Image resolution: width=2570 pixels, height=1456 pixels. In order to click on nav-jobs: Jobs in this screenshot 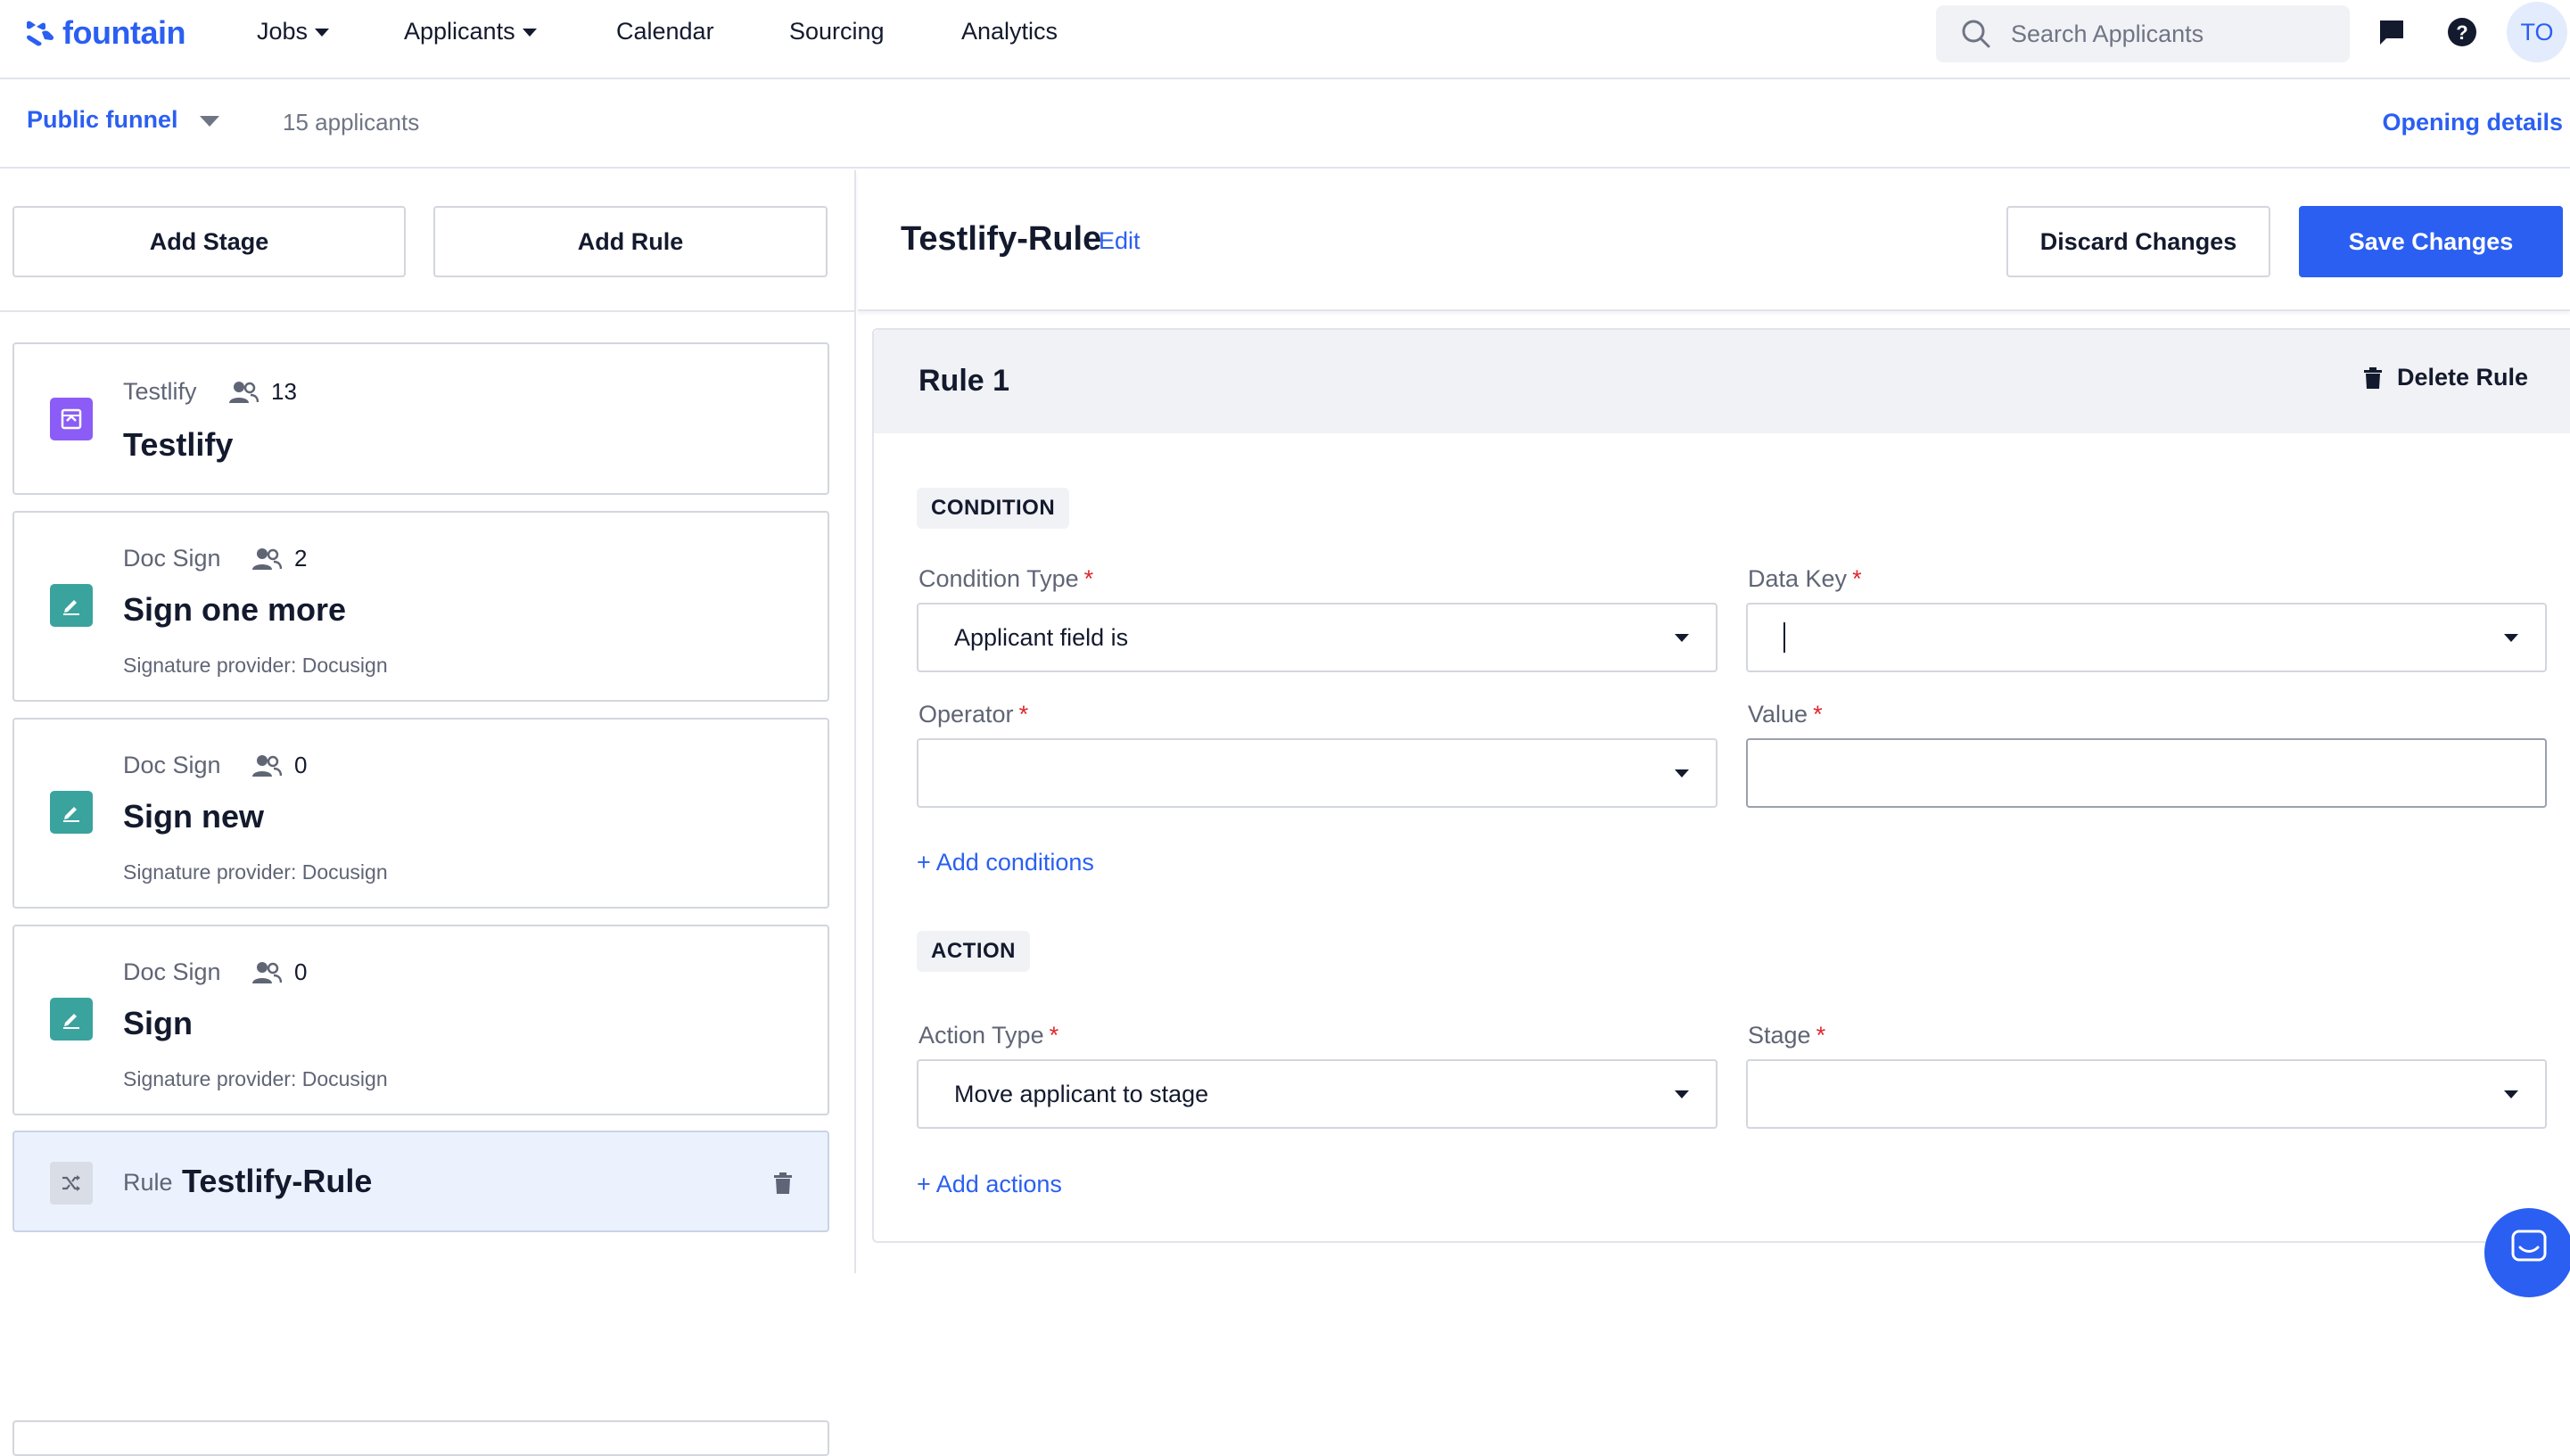, I will do `click(293, 32)`.